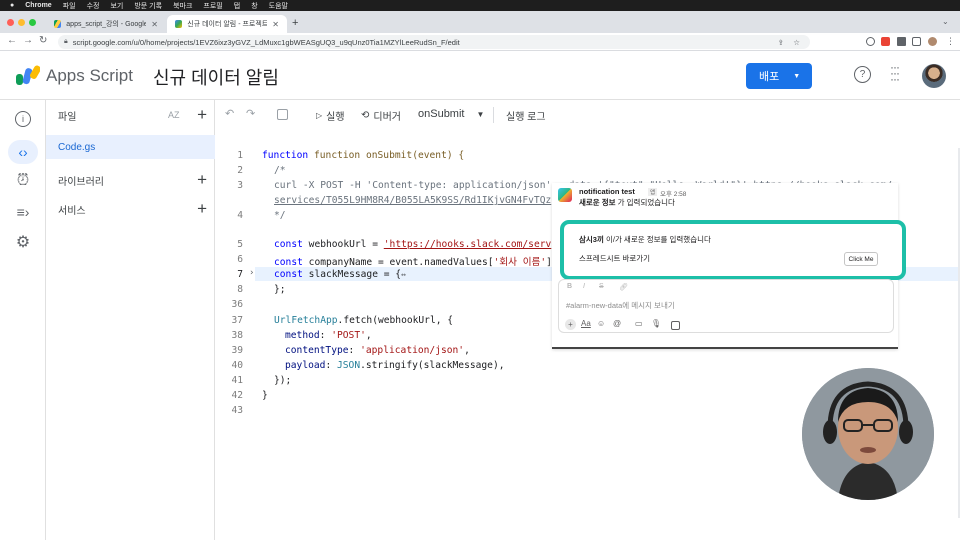 The image size is (960, 540). I want to click on log-label: 실행 로그, so click(526, 117).